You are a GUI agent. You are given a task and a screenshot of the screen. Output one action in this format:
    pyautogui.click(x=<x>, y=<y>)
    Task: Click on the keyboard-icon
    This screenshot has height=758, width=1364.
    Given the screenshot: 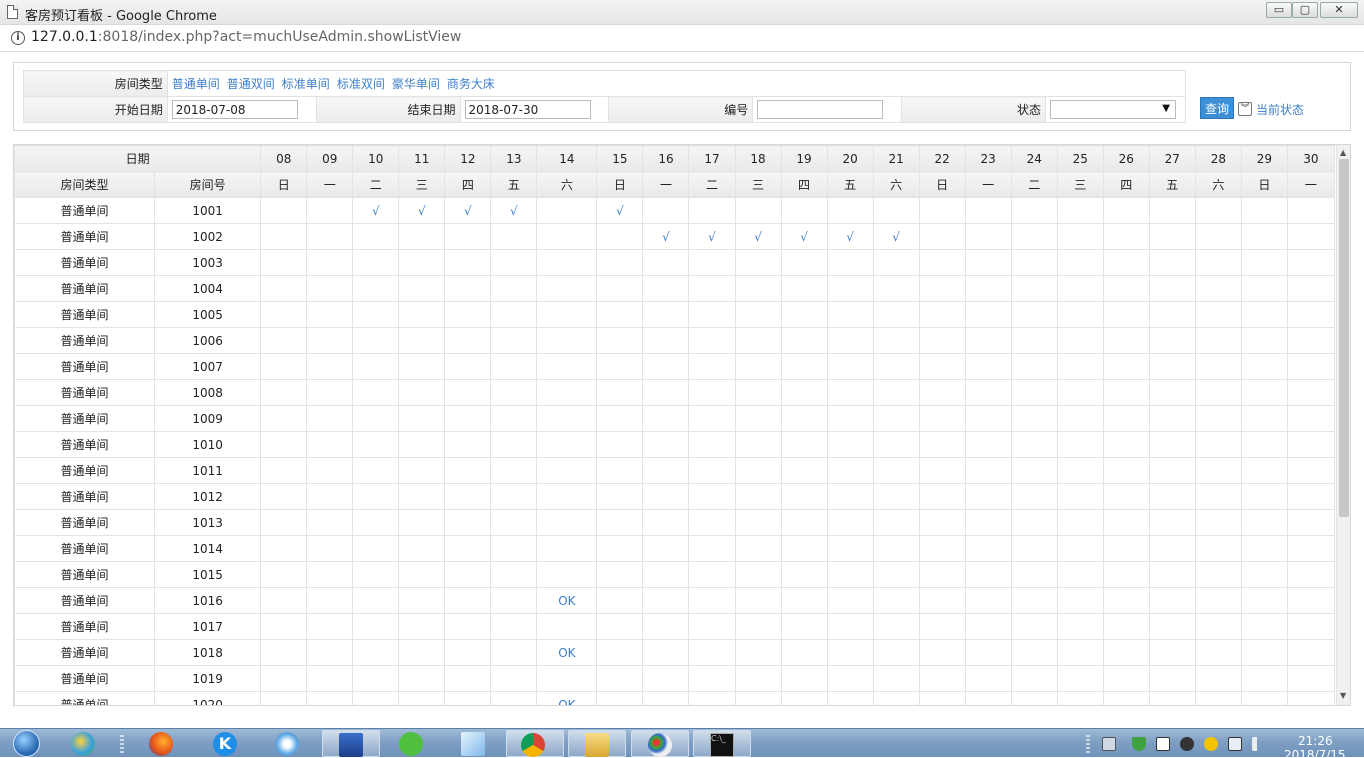 What is the action you would take?
    pyautogui.click(x=1109, y=744)
    